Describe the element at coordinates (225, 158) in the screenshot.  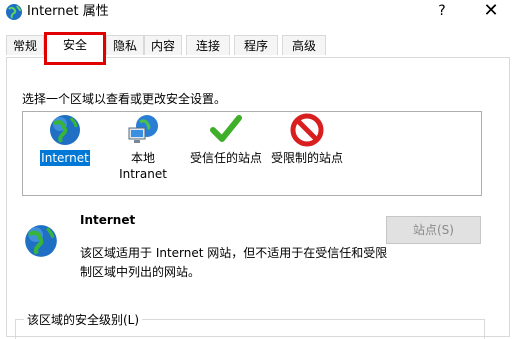
I see `zone-label-trusted-sites: 受信任的站点` at that location.